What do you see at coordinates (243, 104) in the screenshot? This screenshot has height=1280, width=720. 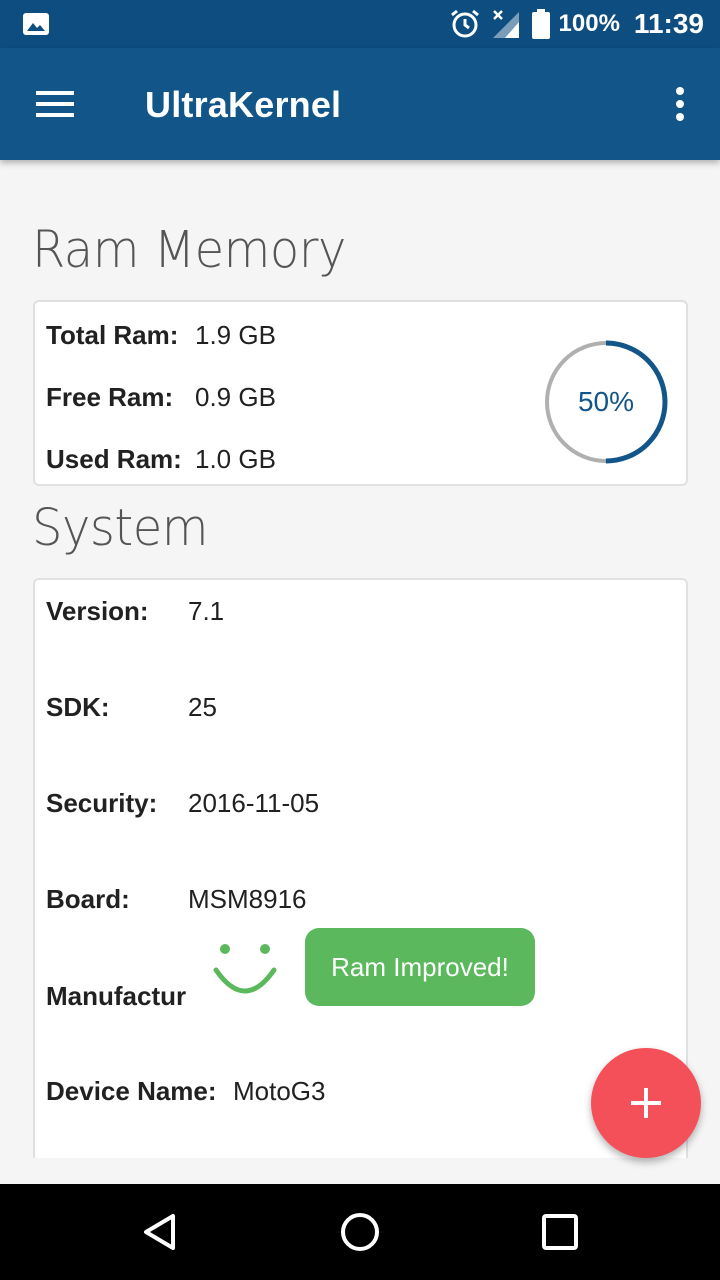 I see `app-title: UltraKernel` at bounding box center [243, 104].